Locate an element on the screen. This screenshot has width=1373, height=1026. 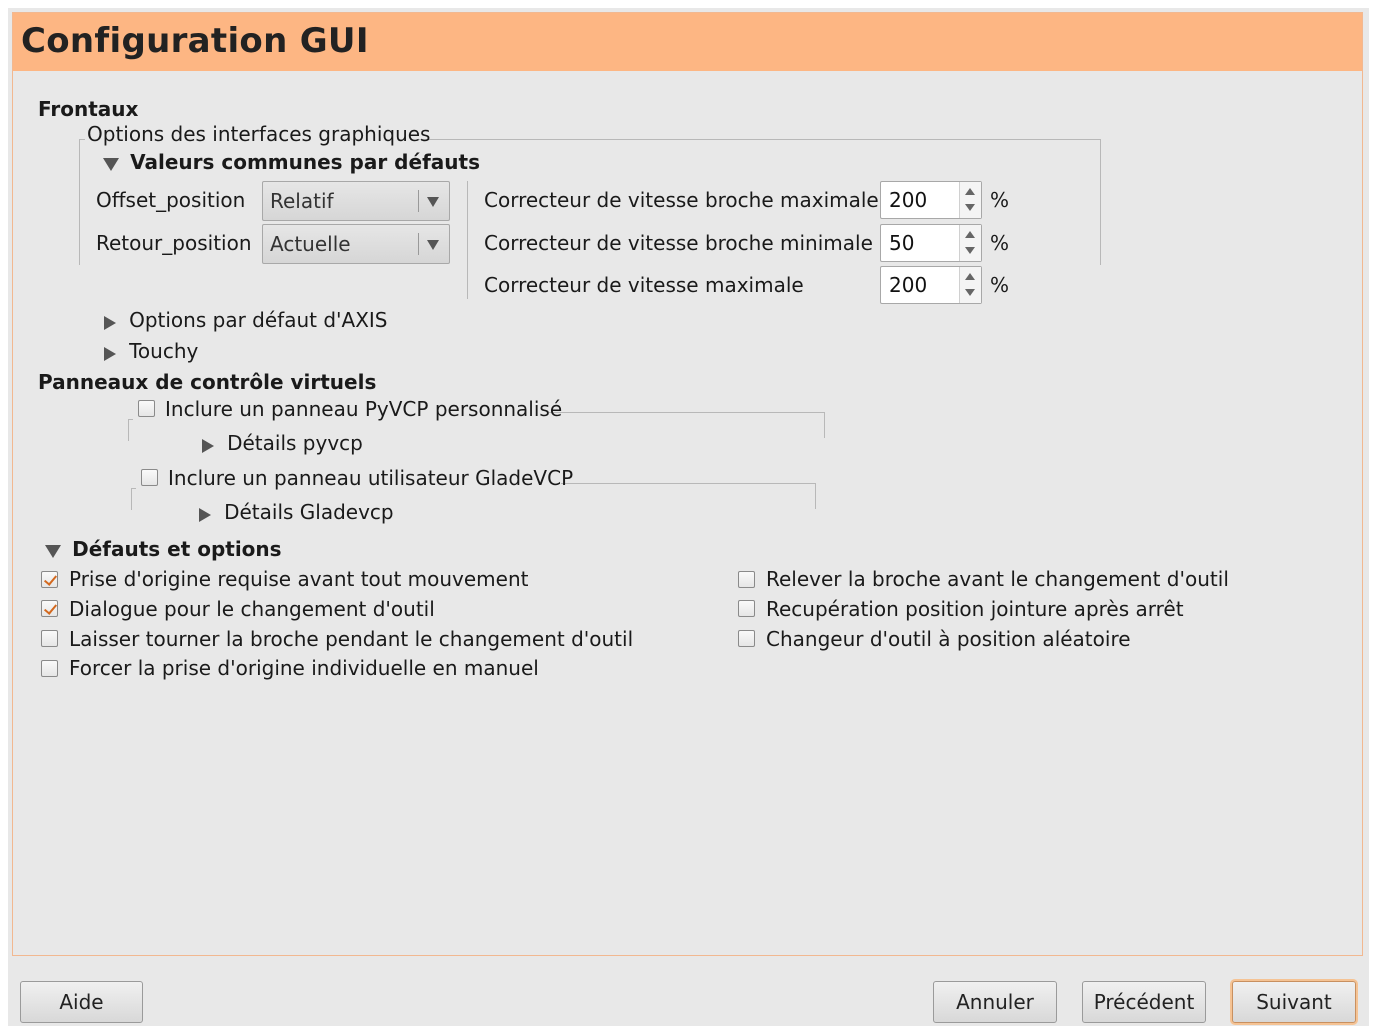
offset-position-value: Relatif is located at coordinates (302, 201).